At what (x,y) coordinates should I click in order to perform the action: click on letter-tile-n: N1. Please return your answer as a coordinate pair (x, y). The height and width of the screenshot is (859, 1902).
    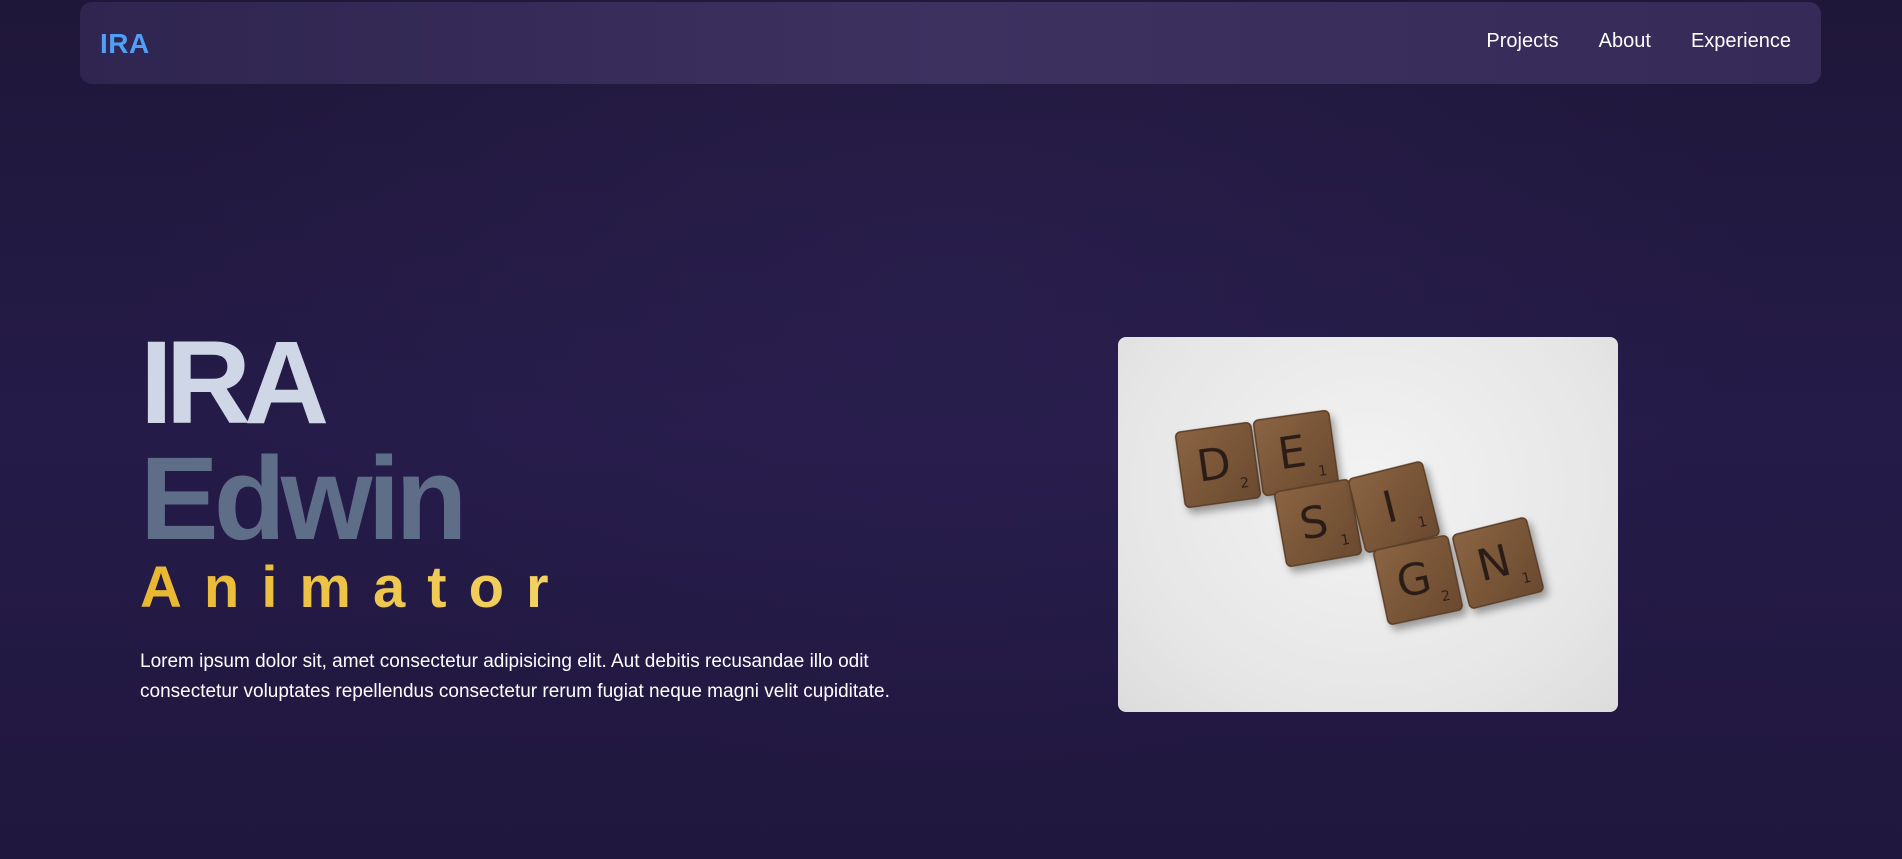
    Looking at the image, I should click on (1498, 563).